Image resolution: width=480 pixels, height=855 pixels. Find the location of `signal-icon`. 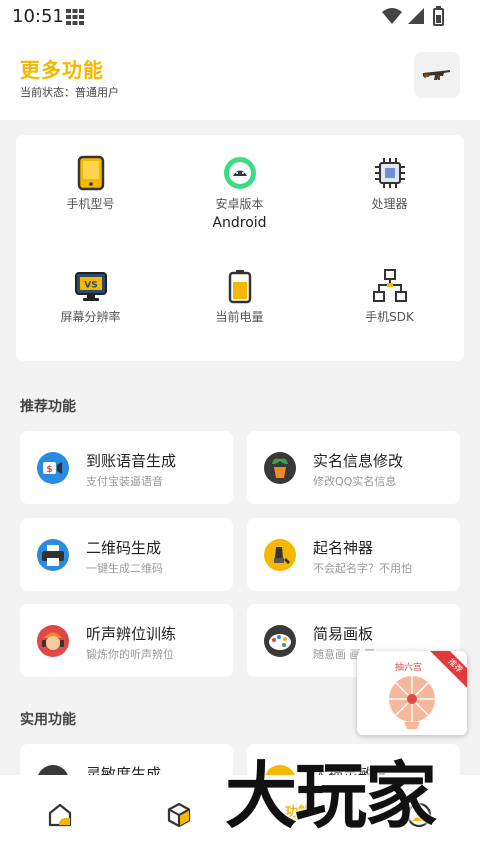

signal-icon is located at coordinates (416, 16).